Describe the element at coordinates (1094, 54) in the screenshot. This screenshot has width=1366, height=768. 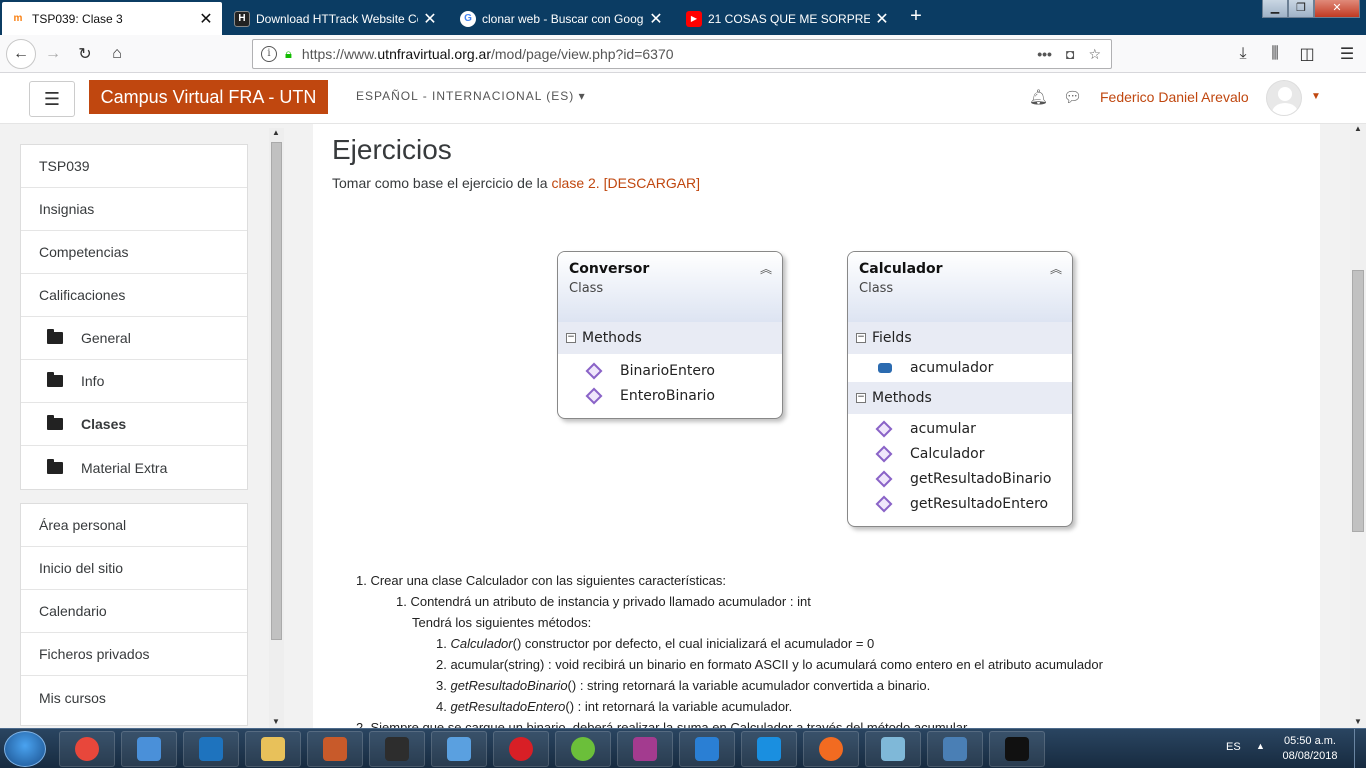
I see `bookmark-star-icon: ☆` at that location.